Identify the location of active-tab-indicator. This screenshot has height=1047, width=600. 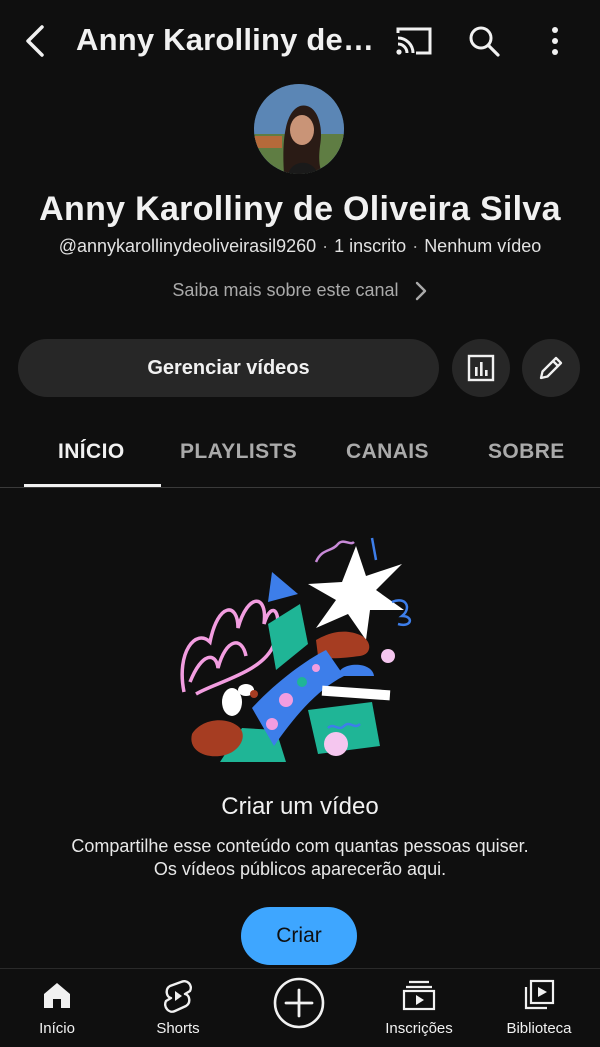
(92, 485).